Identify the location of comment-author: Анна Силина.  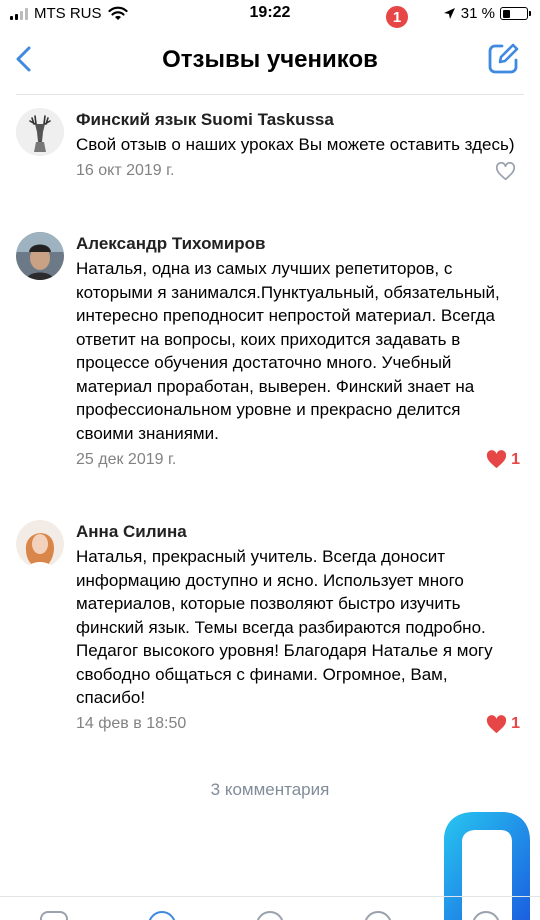
(298, 532).